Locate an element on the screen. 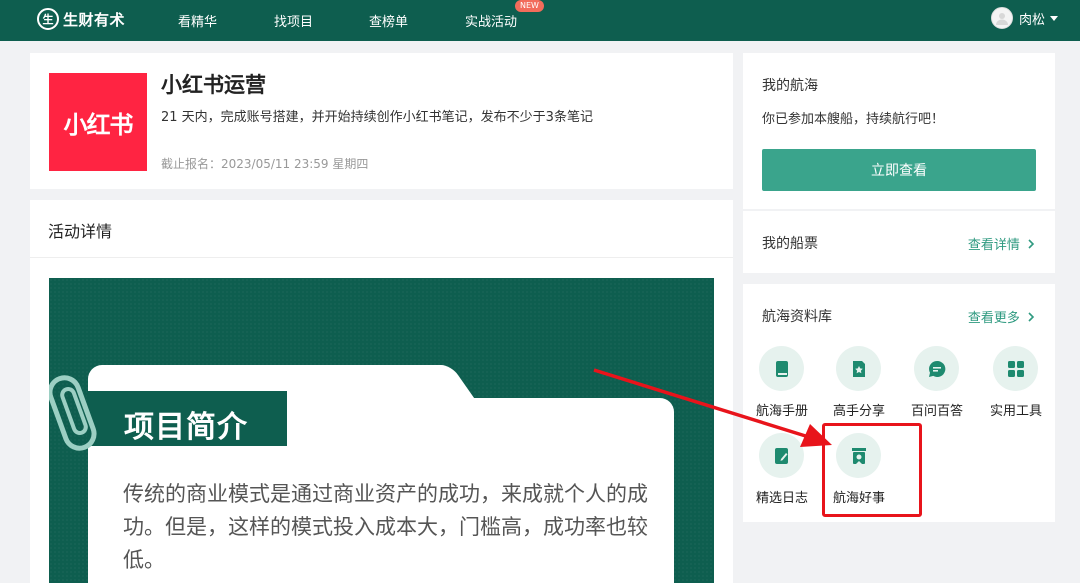 Image resolution: width=1080 pixels, height=583 pixels. library-item-selected-logs: 精选日志 is located at coordinates (782, 473).